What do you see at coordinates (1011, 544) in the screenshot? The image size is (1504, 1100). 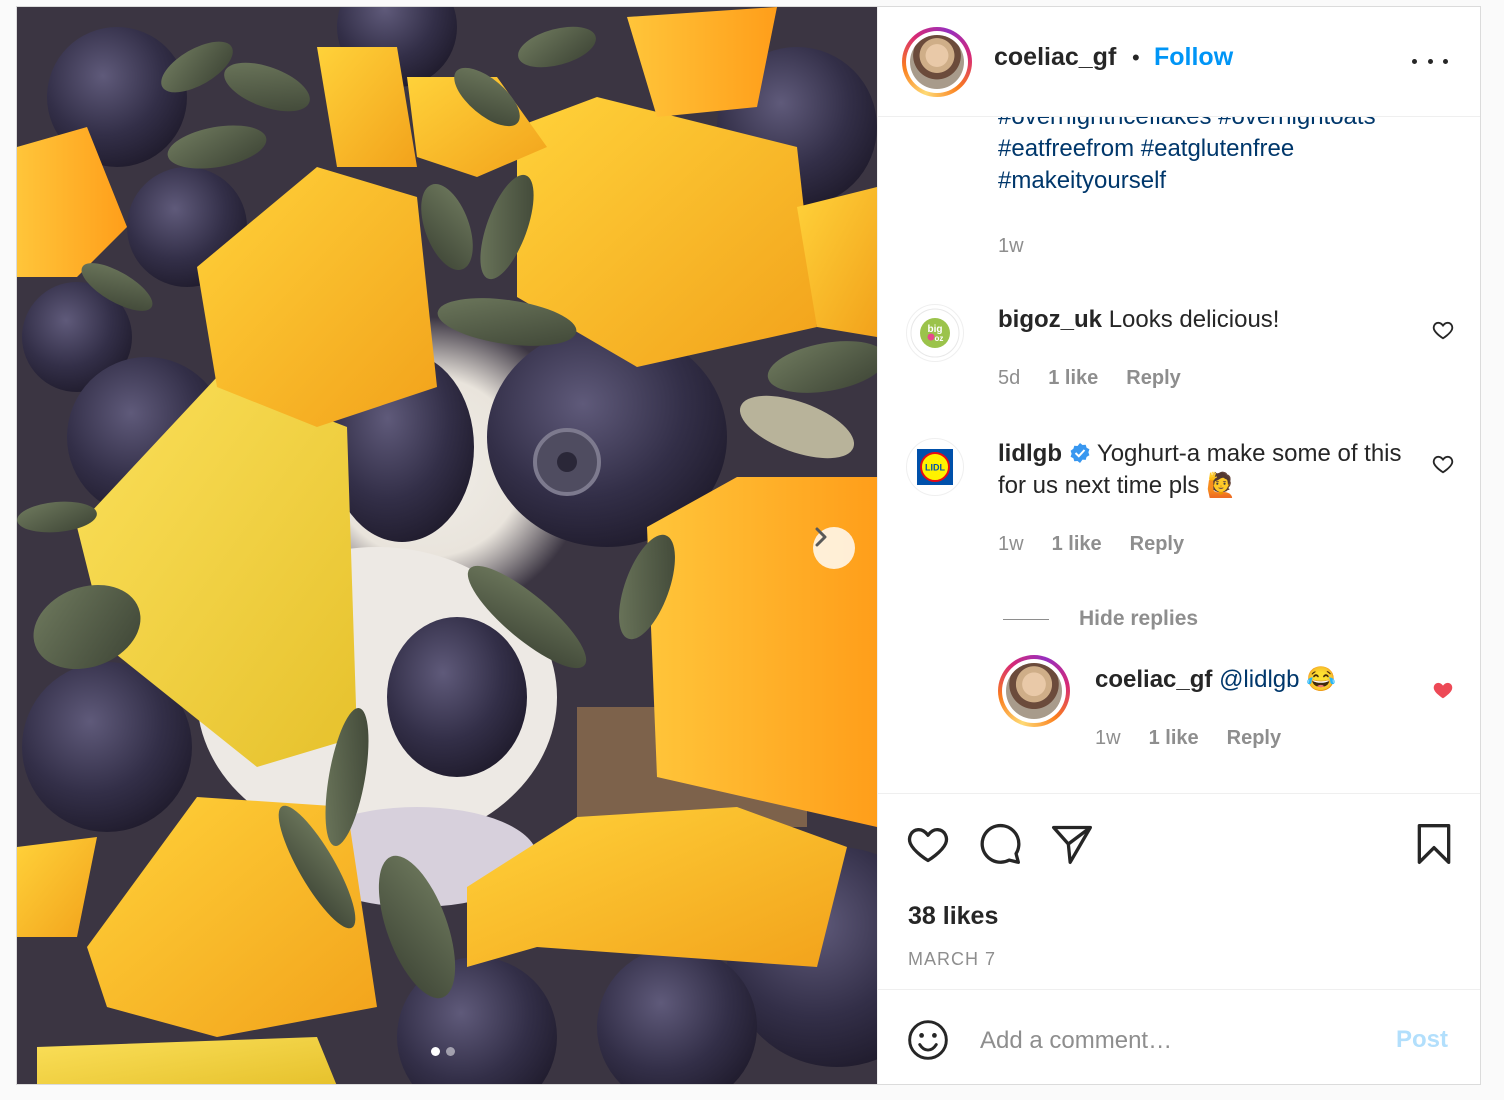 I see `comment-time: 1w` at bounding box center [1011, 544].